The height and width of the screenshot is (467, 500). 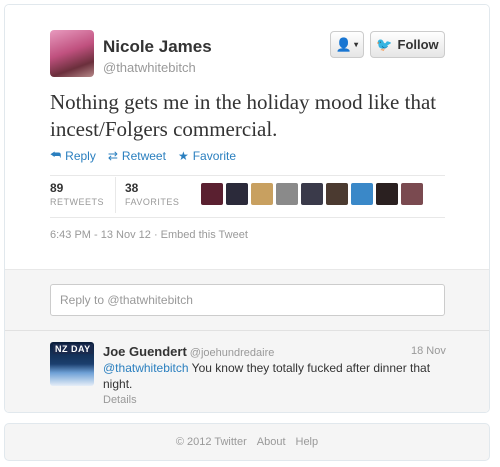 I want to click on tweet-actions: ⮪ Reply ⇄ Retweet ★ Favorite, so click(x=143, y=155).